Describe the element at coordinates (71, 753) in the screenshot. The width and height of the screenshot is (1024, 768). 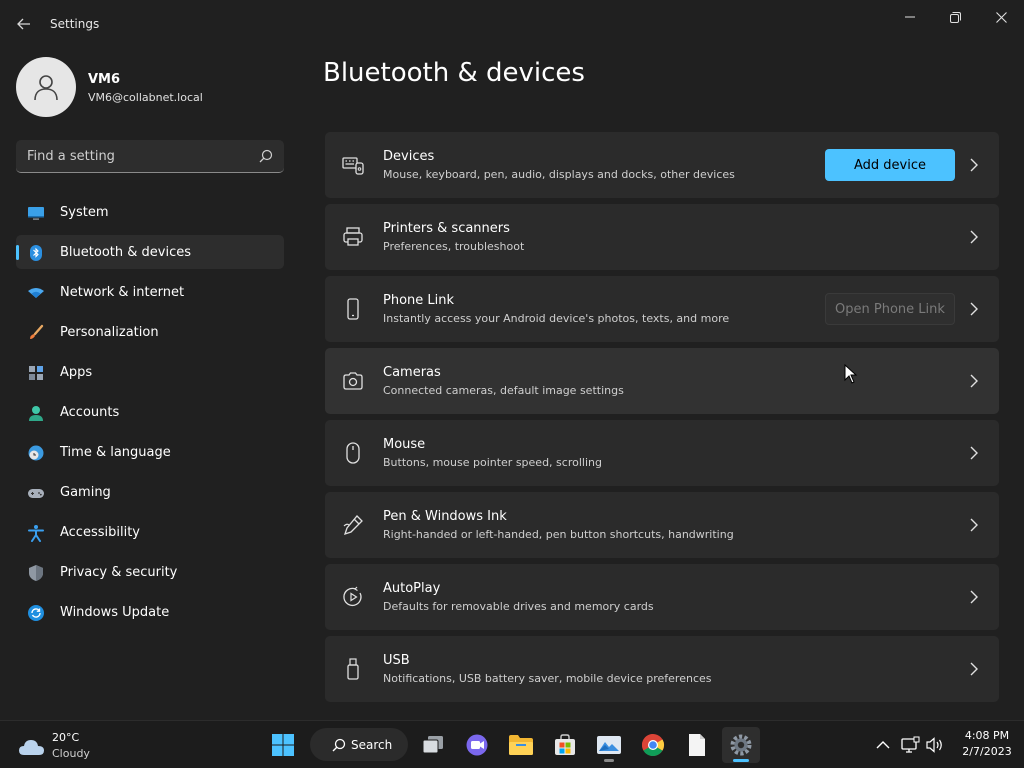
I see `weather-condition: Cloudy` at that location.